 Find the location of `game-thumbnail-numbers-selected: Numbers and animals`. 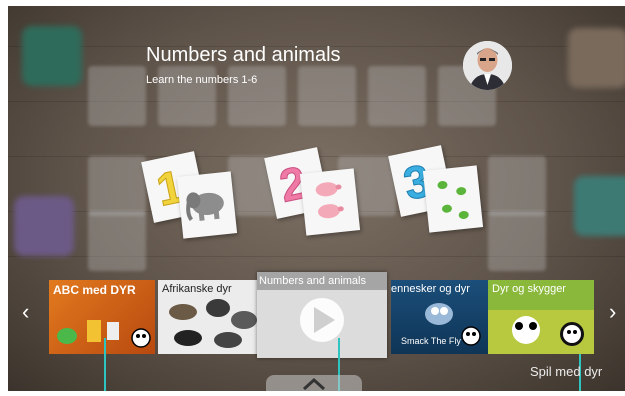

game-thumbnail-numbers-selected: Numbers and animals is located at coordinates (322, 315).